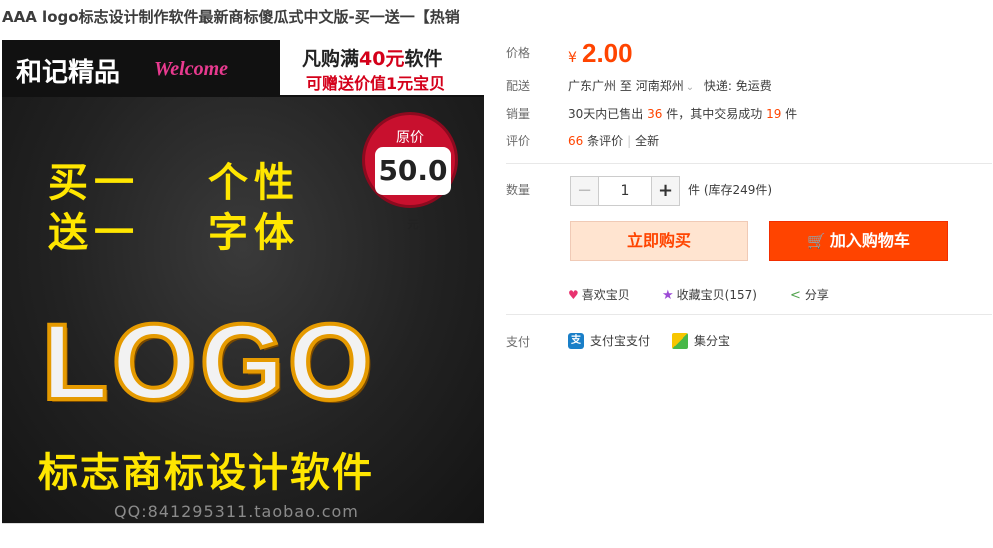  What do you see at coordinates (518, 53) in the screenshot?
I see `price-label: 价格` at bounding box center [518, 53].